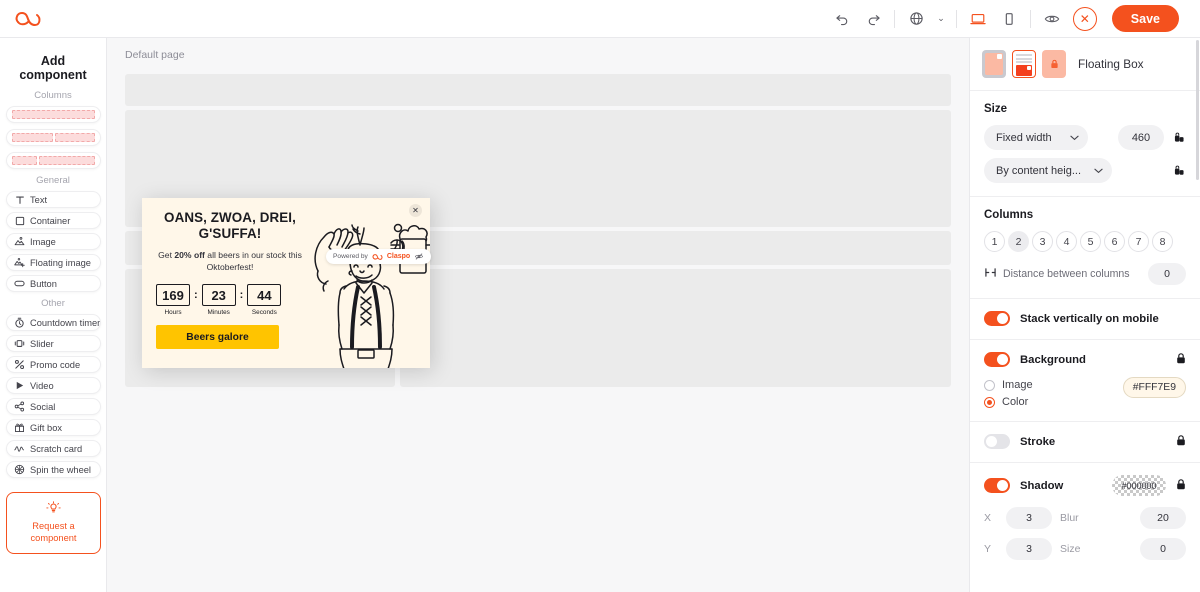 Image resolution: width=1200 pixels, height=592 pixels. I want to click on sidebar-item-container: Container, so click(53, 220).